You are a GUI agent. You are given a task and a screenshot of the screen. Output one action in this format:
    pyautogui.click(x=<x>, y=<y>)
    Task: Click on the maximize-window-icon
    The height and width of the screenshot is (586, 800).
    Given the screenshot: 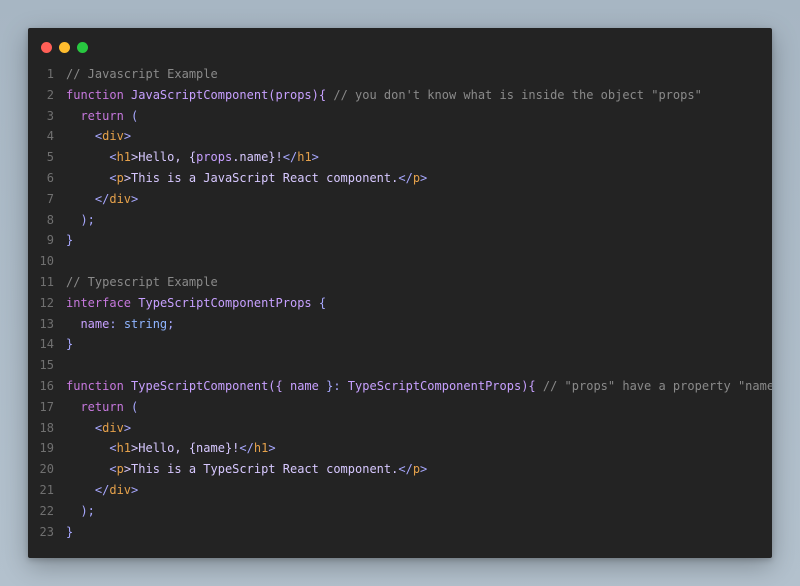 What is the action you would take?
    pyautogui.click(x=82, y=47)
    